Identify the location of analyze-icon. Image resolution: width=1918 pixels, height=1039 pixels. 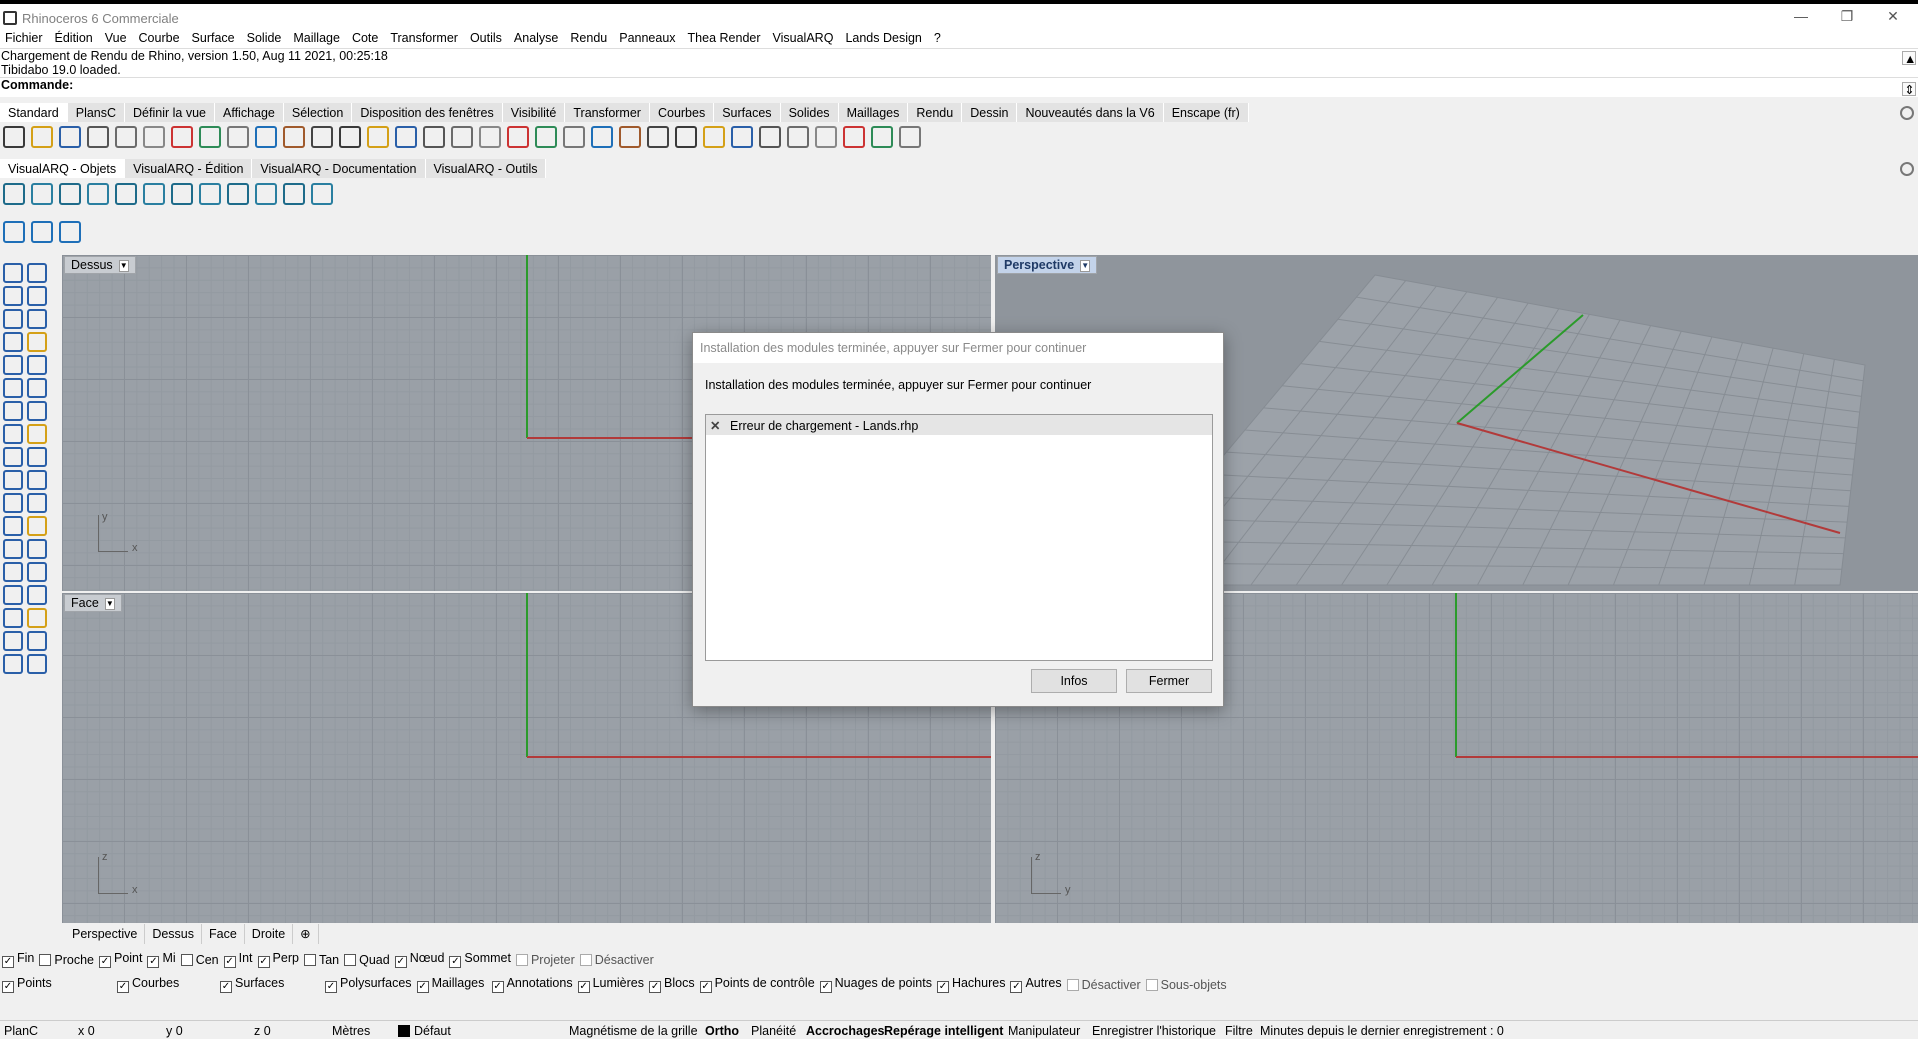
(37, 595).